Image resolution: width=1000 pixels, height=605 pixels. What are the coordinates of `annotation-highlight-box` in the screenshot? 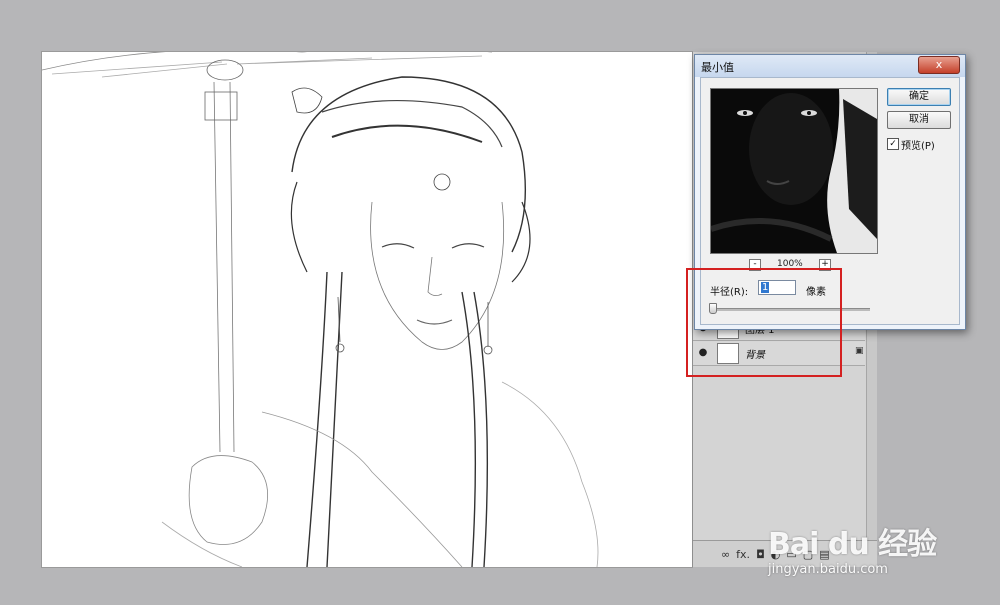 It's located at (764, 322).